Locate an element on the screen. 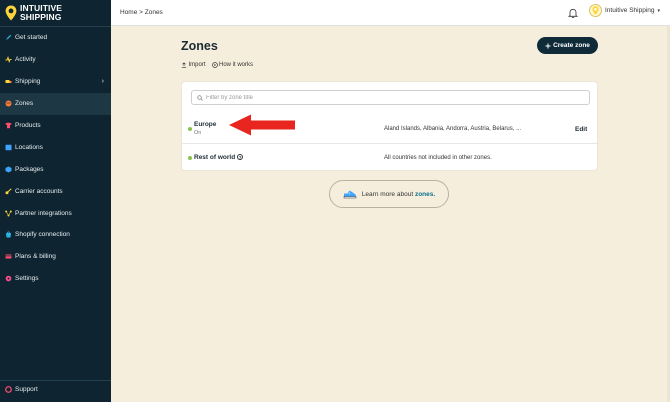 The height and width of the screenshot is (402, 670). import-button: Import is located at coordinates (193, 65).